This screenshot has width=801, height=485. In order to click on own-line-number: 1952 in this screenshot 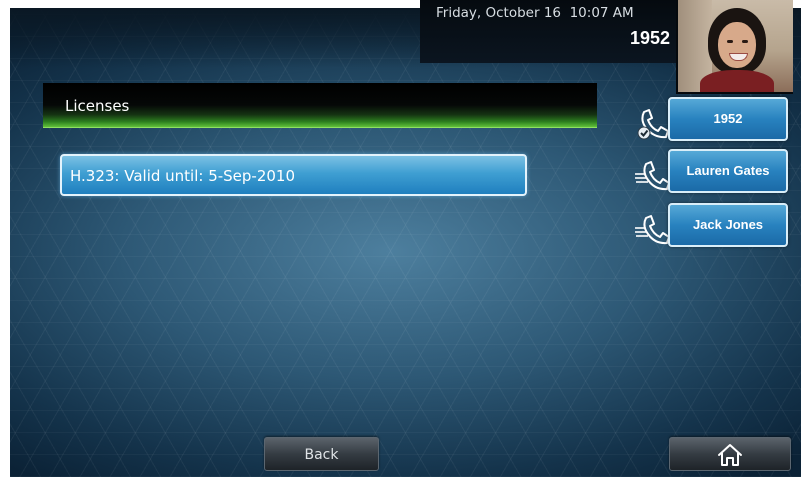, I will do `click(649, 38)`.